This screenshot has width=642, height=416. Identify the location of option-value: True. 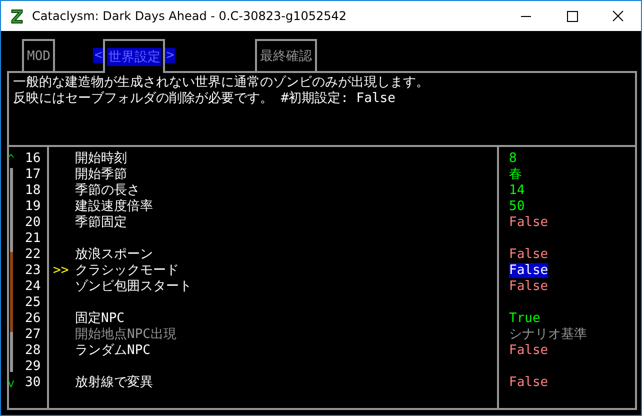
(524, 318).